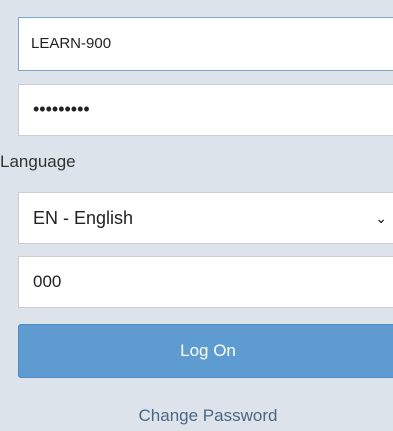  What do you see at coordinates (205, 44) in the screenshot?
I see `username-input: LEARN-900` at bounding box center [205, 44].